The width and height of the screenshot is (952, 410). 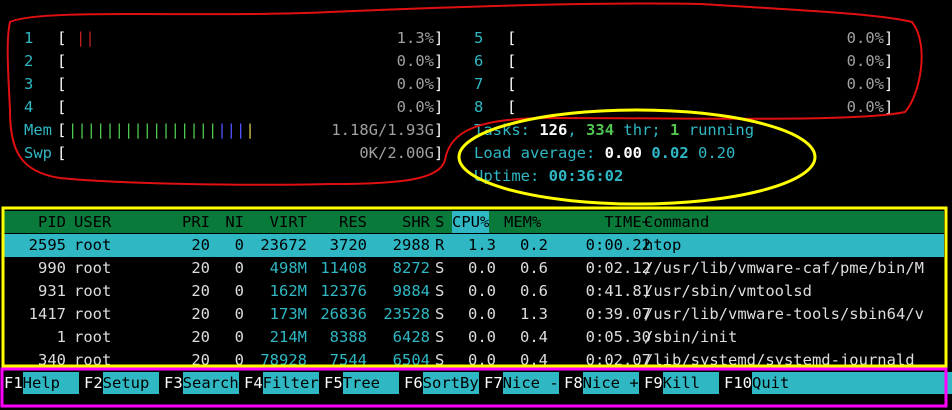 What do you see at coordinates (534, 314) in the screenshot?
I see `cell-mem: 1.3` at bounding box center [534, 314].